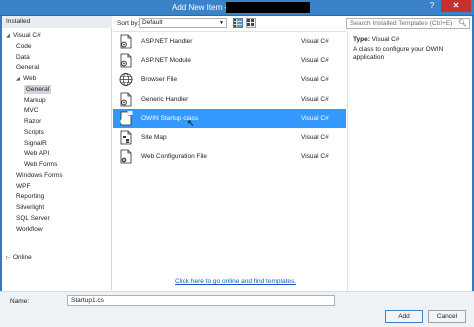  I want to click on search-icon: 🔍︎, so click(462, 23).